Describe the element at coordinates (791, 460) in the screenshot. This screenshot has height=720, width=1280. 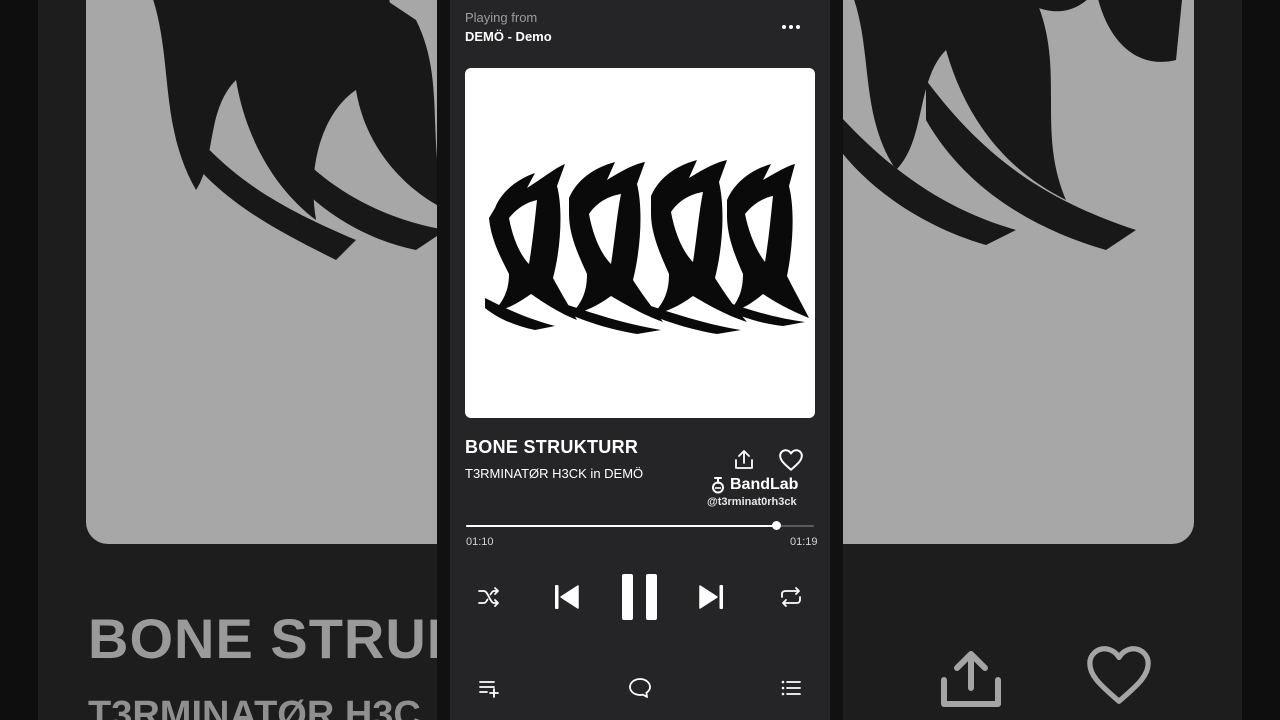
I see `heart-icon` at that location.